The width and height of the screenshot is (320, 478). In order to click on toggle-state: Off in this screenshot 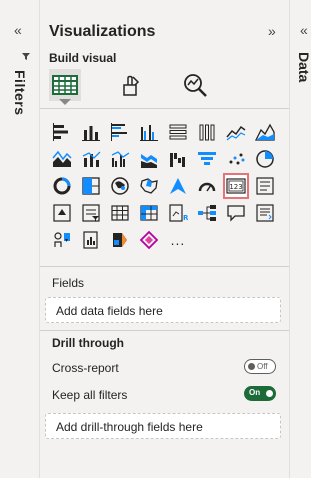, I will do `click(262, 366)`.